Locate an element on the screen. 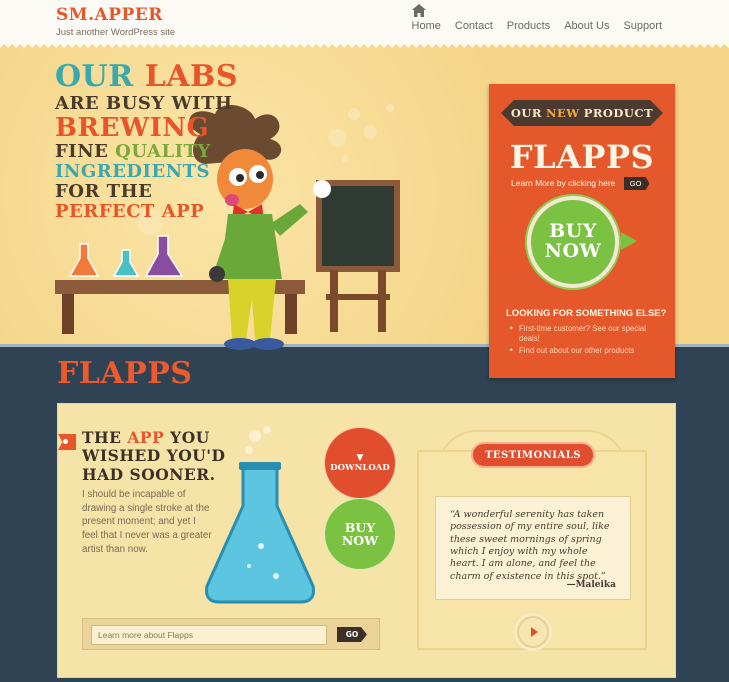  buy-now-badge-line2: NOW is located at coordinates (360, 540).